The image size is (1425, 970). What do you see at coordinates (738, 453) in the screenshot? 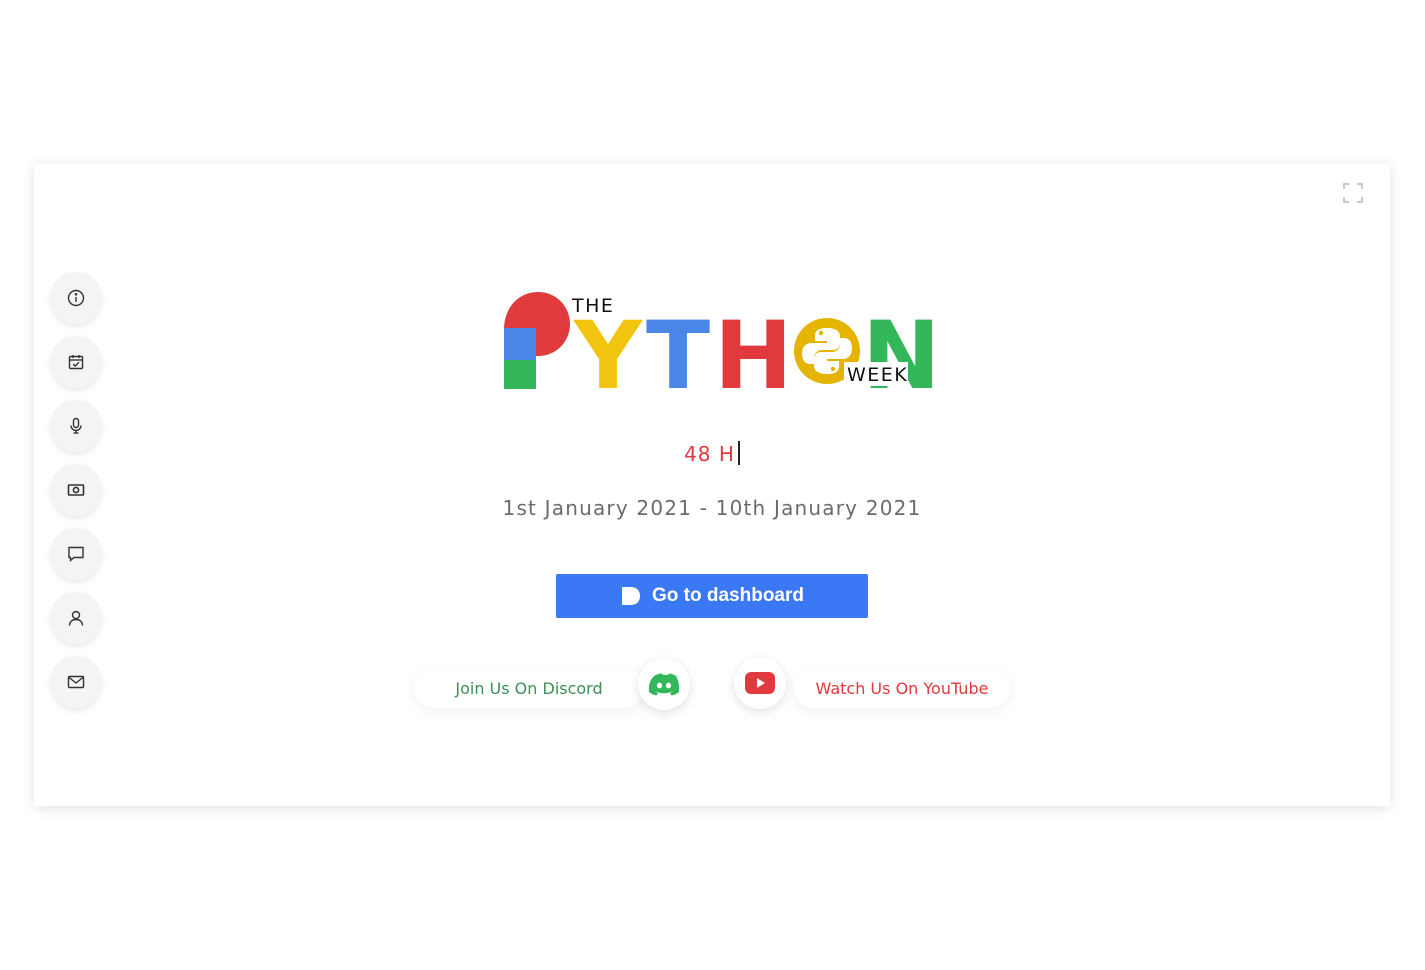
I see `text-cursor` at bounding box center [738, 453].